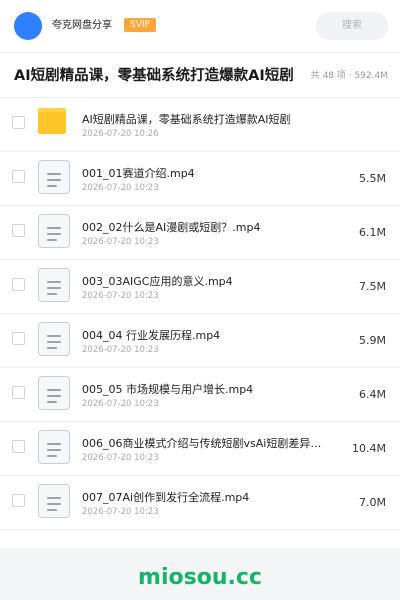 Image resolution: width=400 pixels, height=600 pixels. I want to click on folder-header: AI短剧精品课，零基础系统打造爆款AI短剧 共 48 项 · 592.4M, so click(200, 75).